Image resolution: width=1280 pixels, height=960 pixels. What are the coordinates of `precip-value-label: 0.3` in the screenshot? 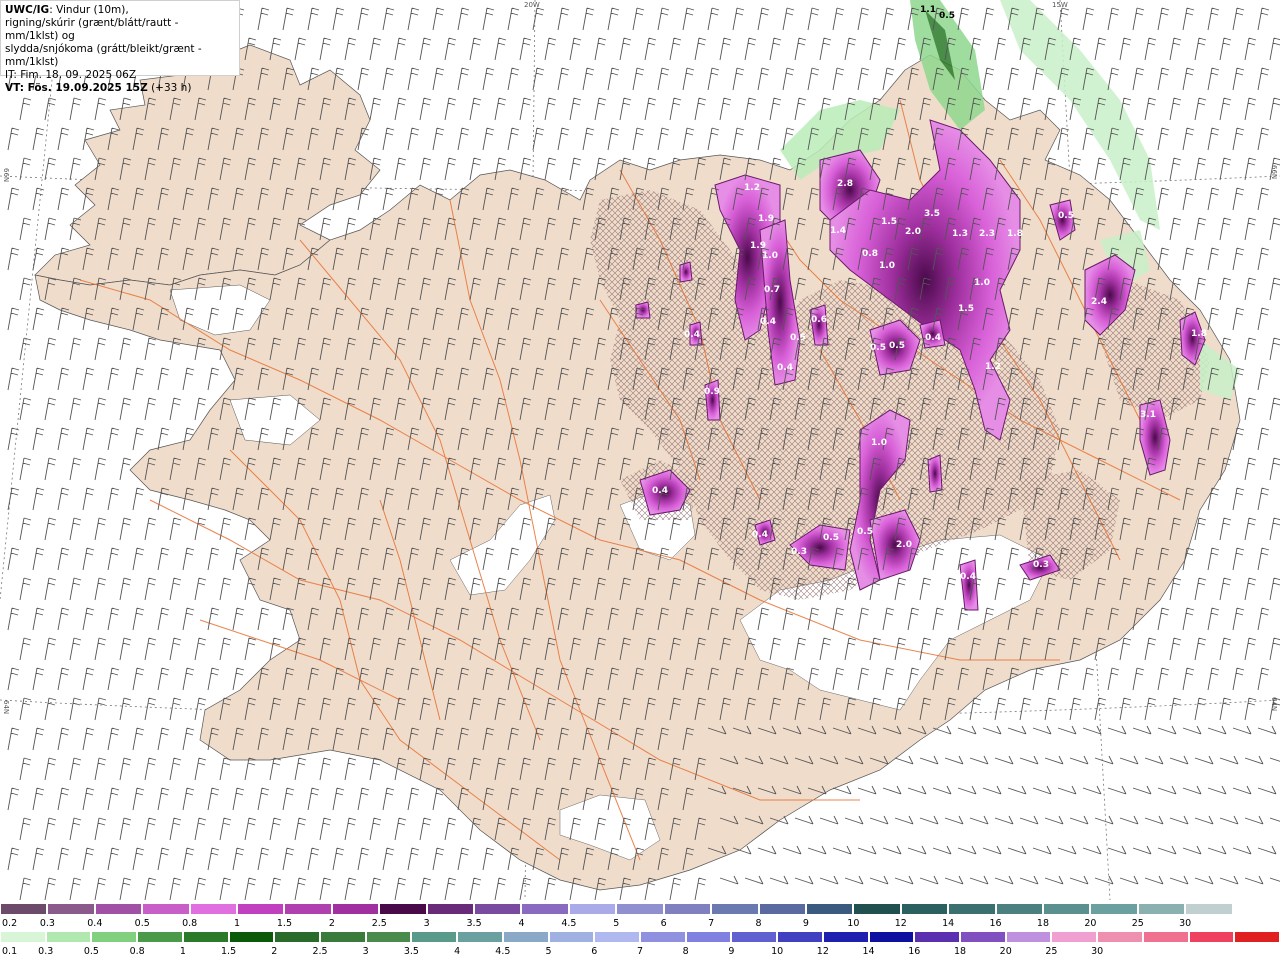 It's located at (799, 552).